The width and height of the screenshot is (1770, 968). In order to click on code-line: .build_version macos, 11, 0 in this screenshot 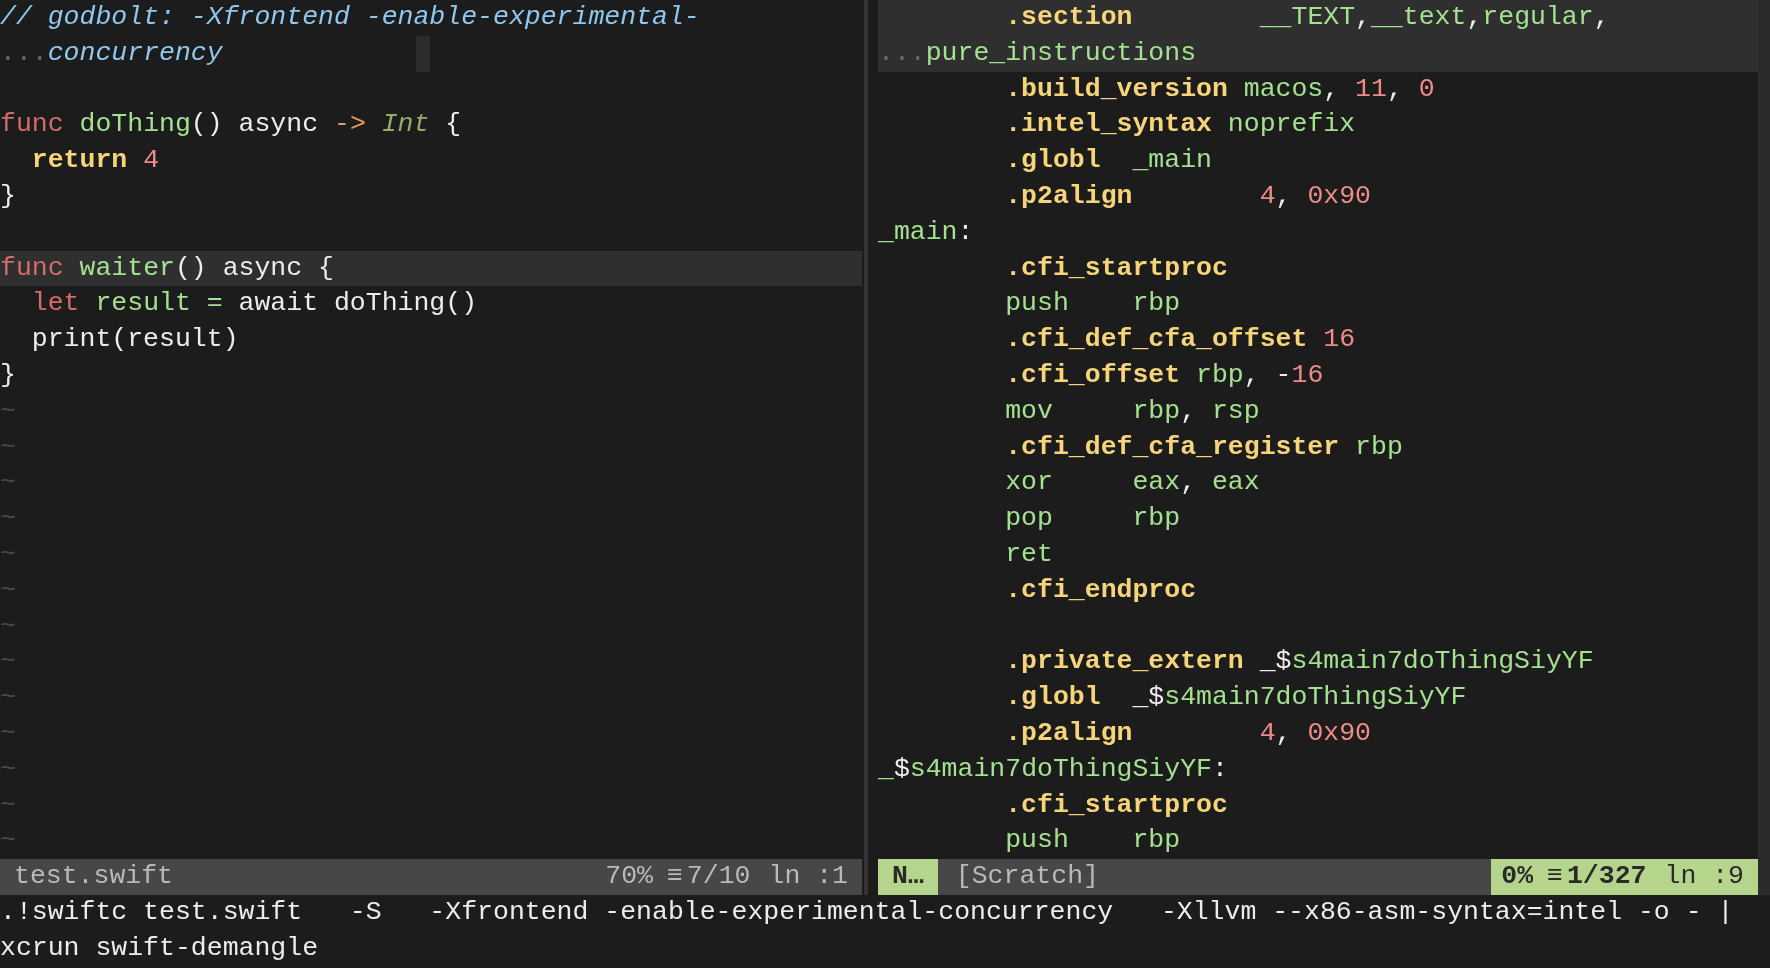, I will do `click(1220, 89)`.